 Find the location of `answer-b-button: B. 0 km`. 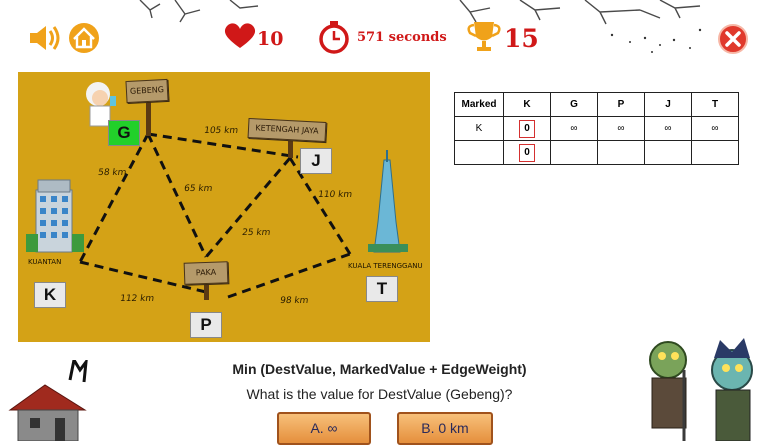

answer-b-button: B. 0 km is located at coordinates (445, 428).